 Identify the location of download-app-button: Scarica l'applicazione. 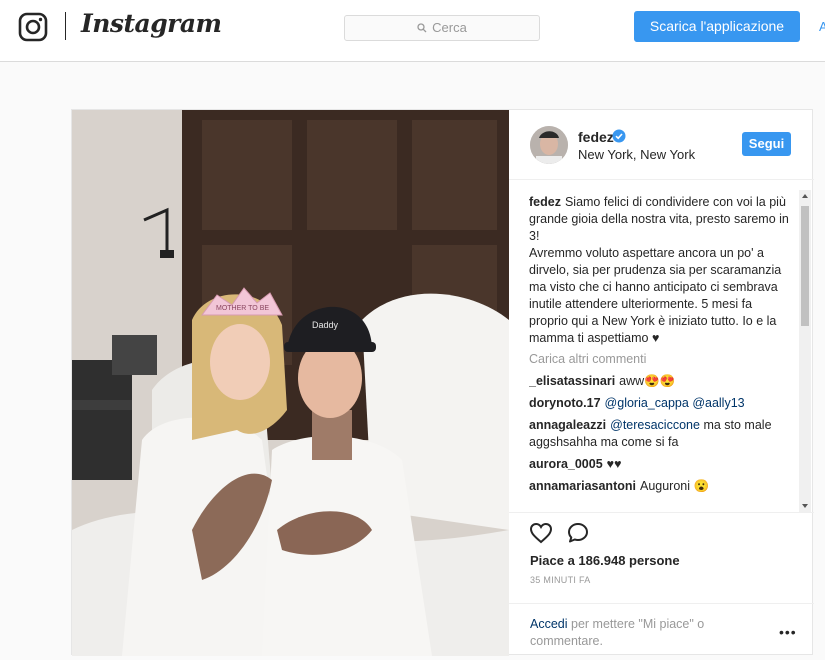
(717, 26).